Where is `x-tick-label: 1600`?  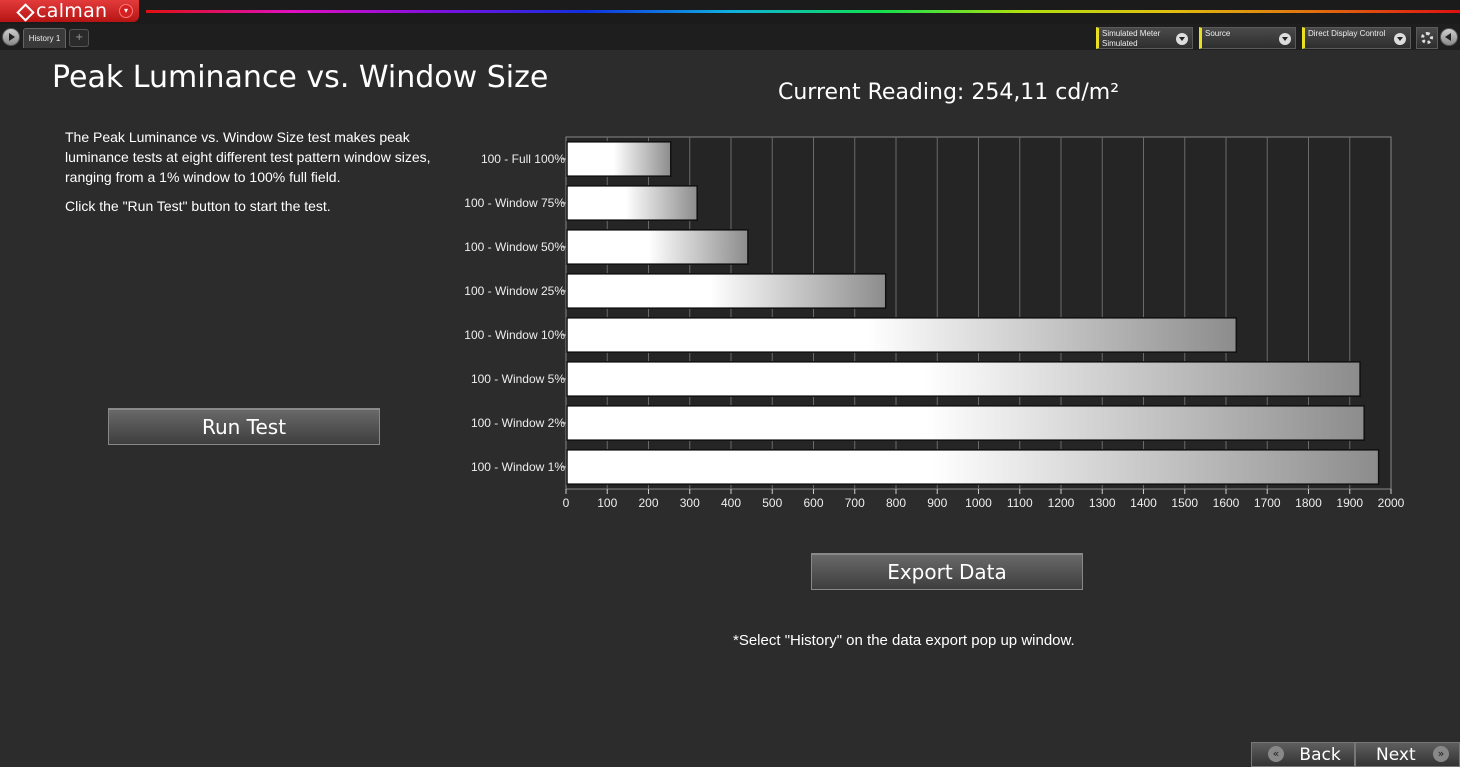 x-tick-label: 1600 is located at coordinates (1226, 503).